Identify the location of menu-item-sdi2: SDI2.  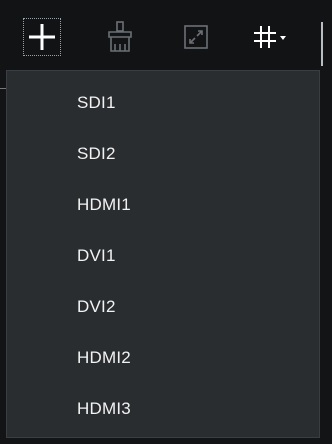
(163, 153).